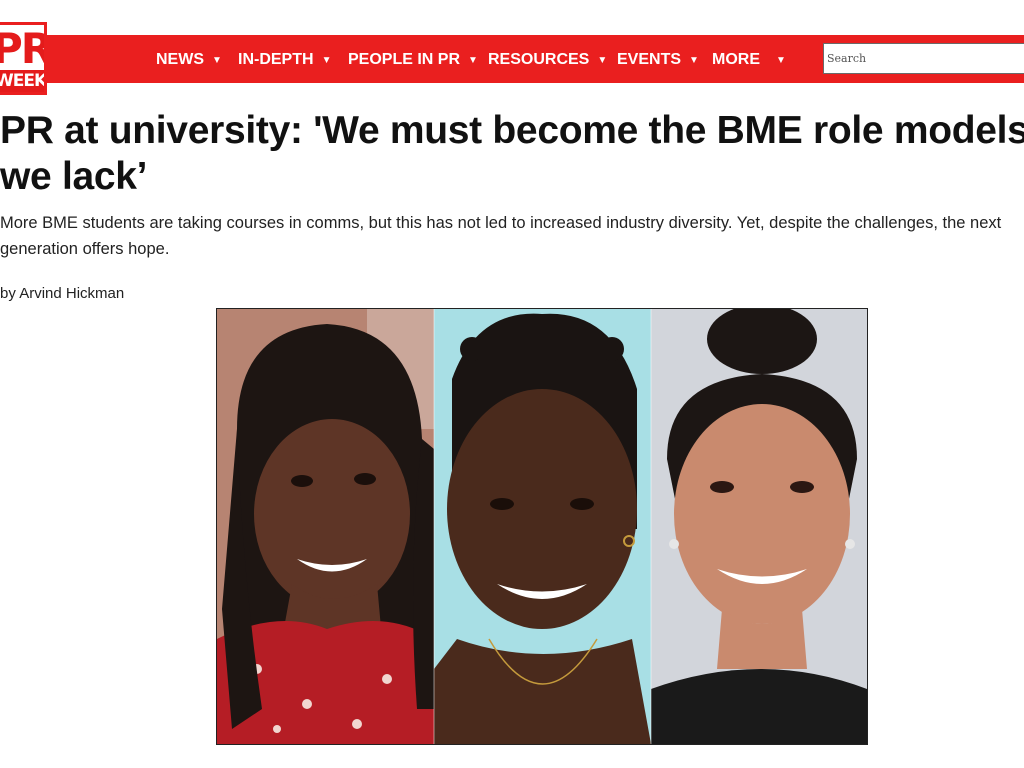 The image size is (1024, 768). Describe the element at coordinates (649, 59) in the screenshot. I see `nav-label: EVENTS` at that location.